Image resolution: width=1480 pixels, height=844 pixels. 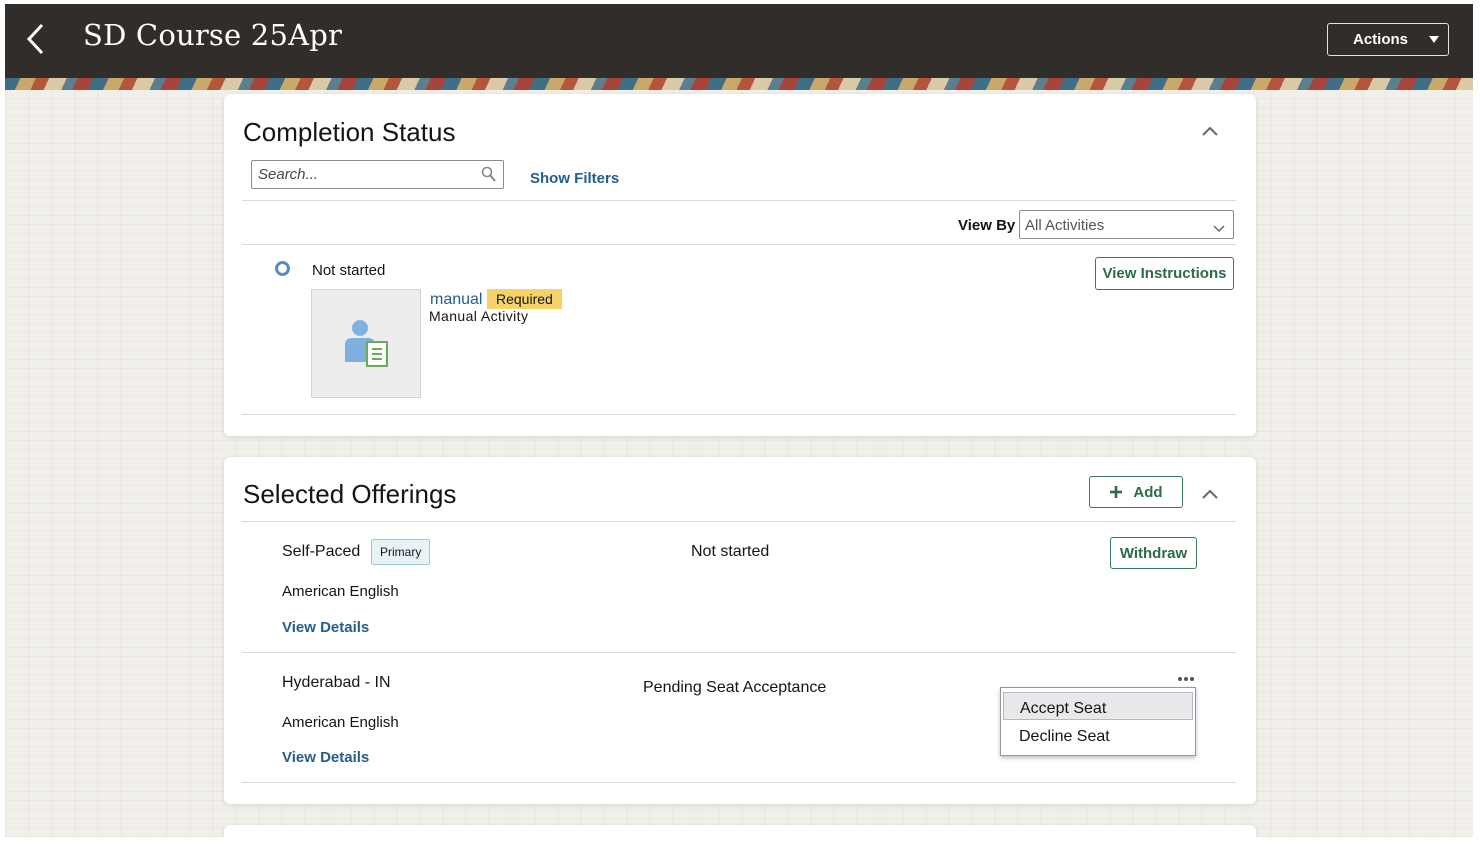 I want to click on search-field, so click(x=377, y=174).